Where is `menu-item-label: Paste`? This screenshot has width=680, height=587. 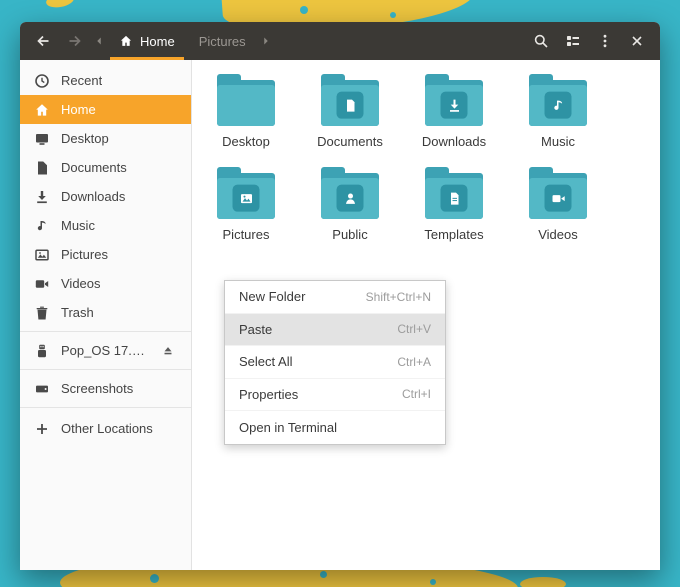
menu-item-label: Paste is located at coordinates (256, 329).